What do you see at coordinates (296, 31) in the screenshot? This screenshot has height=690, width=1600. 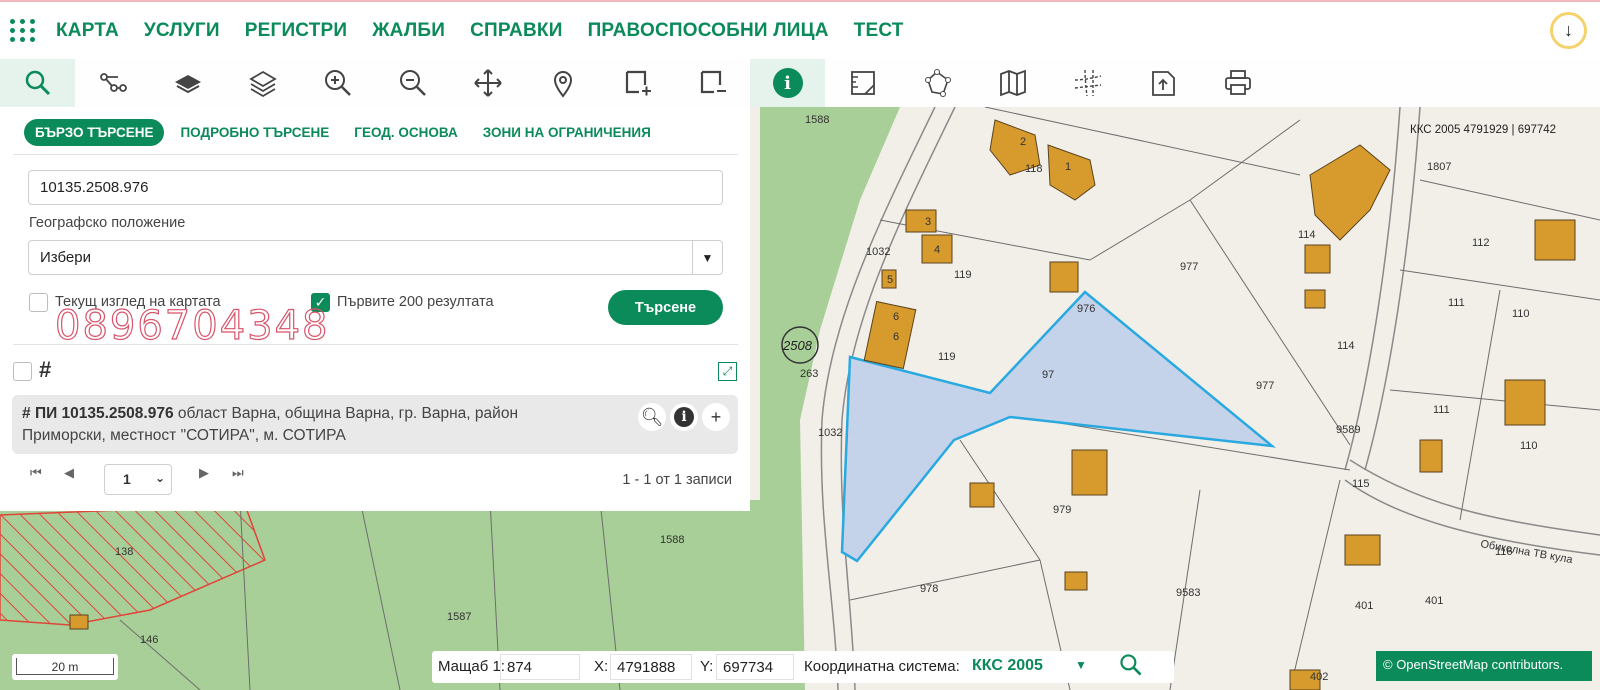 I see `nav-registers: РЕГИСТРИ` at bounding box center [296, 31].